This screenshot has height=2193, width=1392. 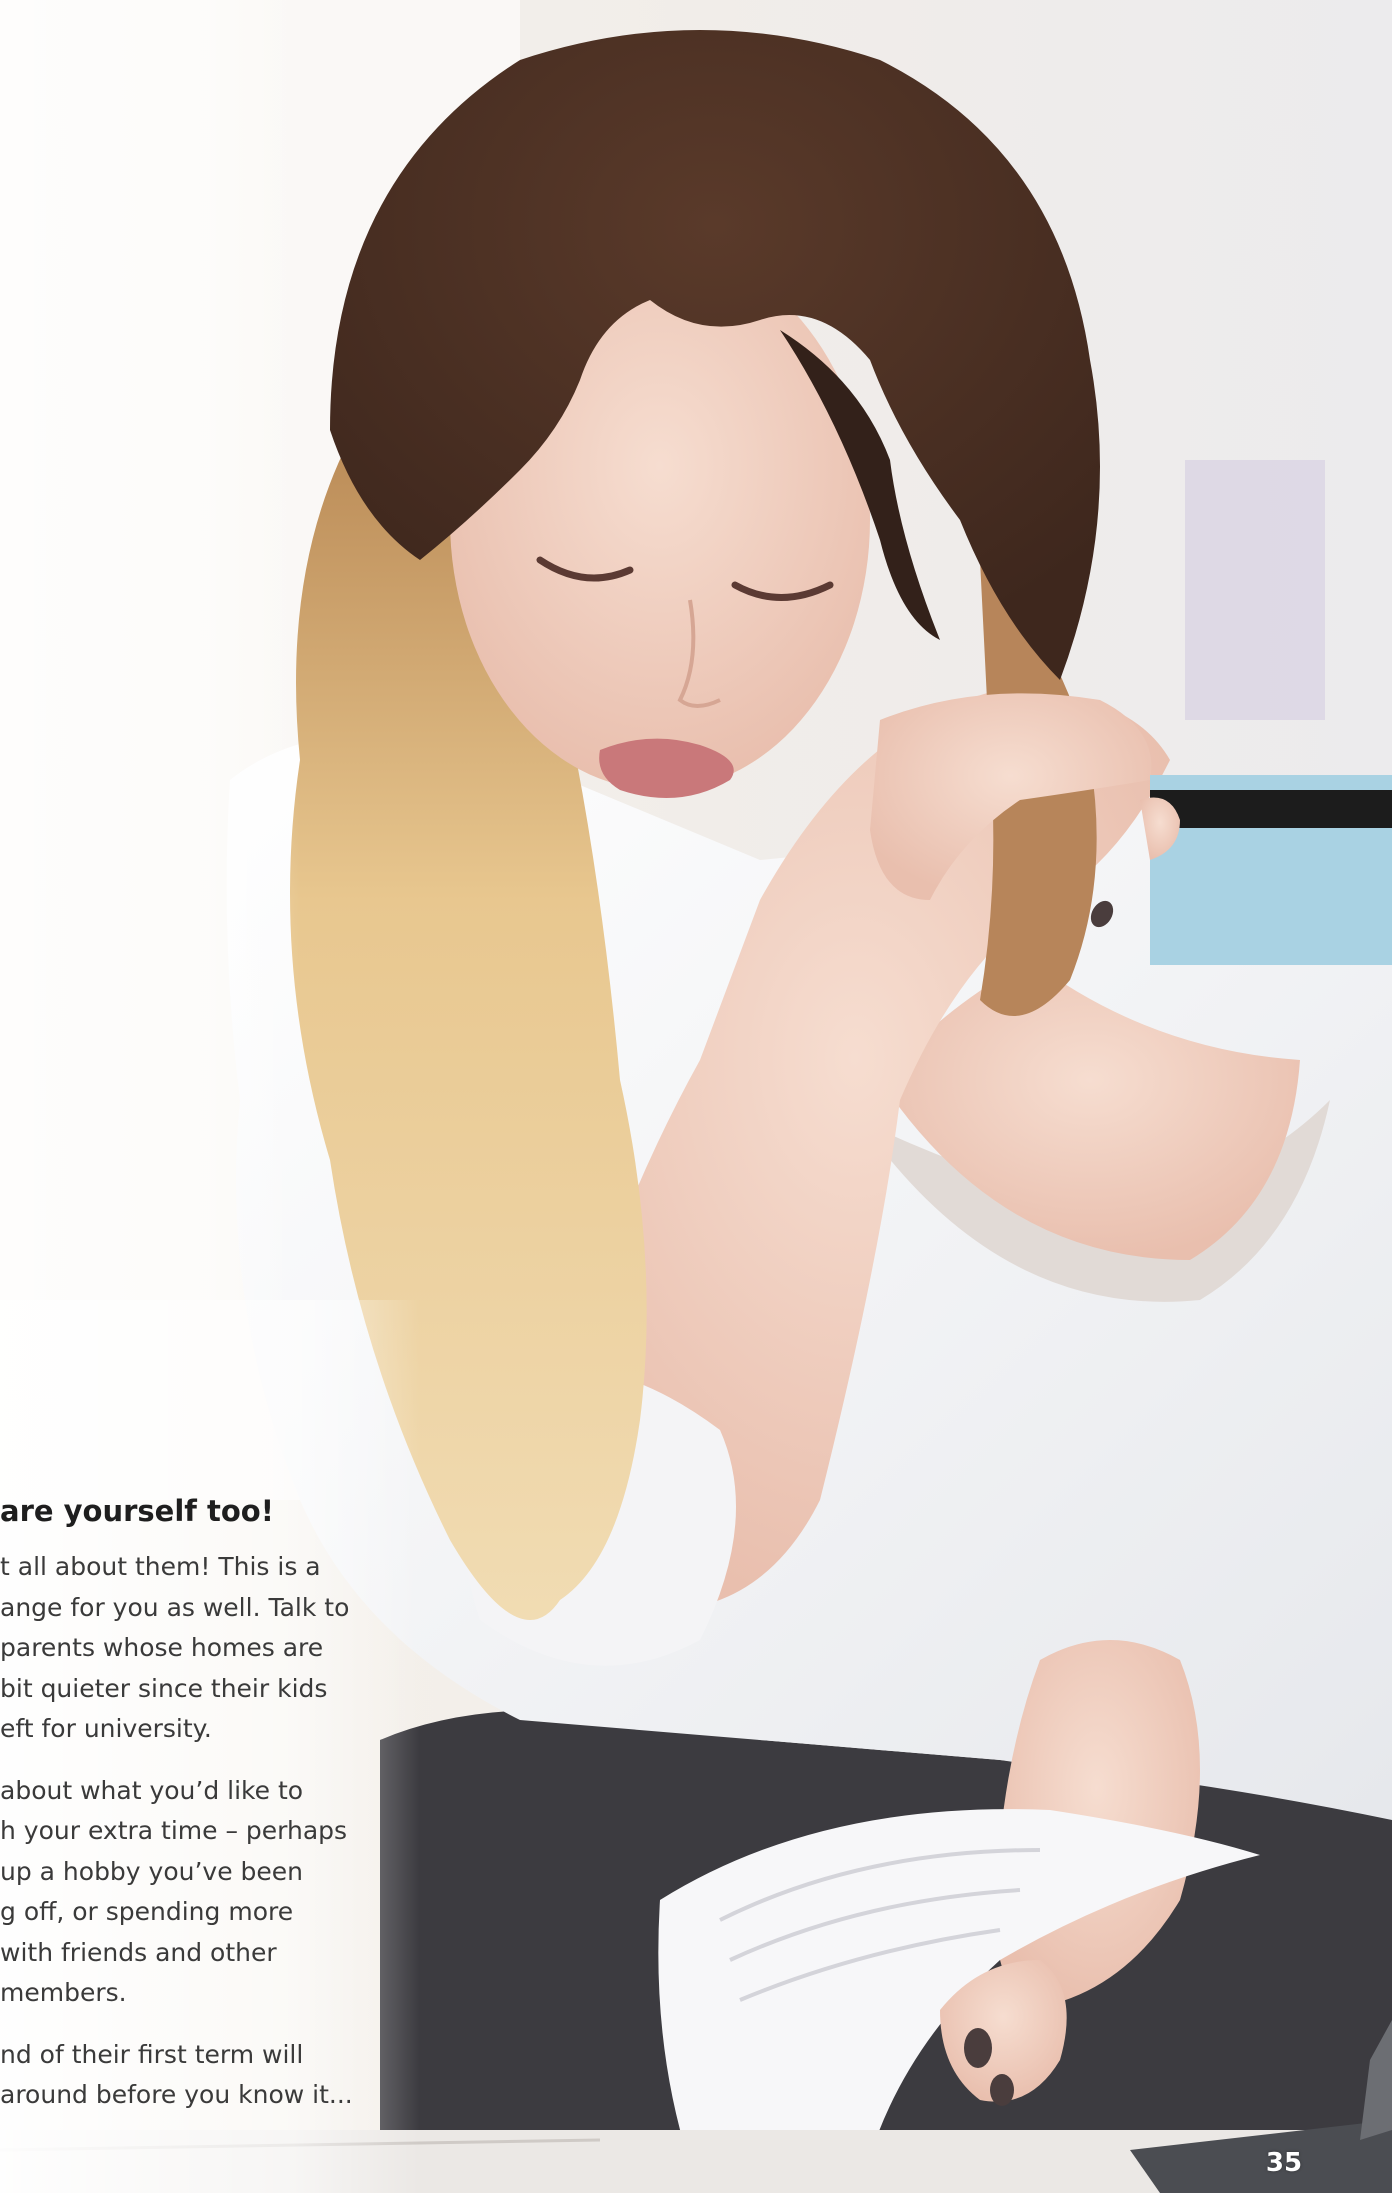 I want to click on paragraph-line: eft for university., so click(x=106, y=1728).